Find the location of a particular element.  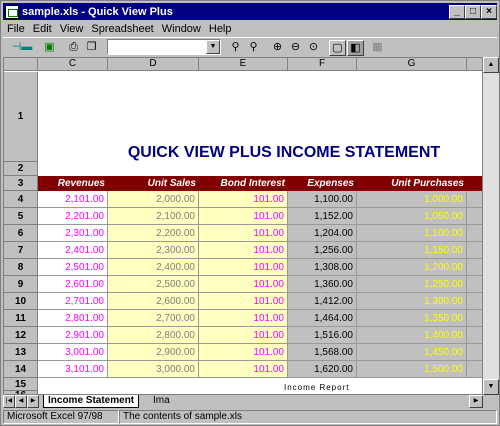

tab-prev-icon: ◀ is located at coordinates (21, 401).